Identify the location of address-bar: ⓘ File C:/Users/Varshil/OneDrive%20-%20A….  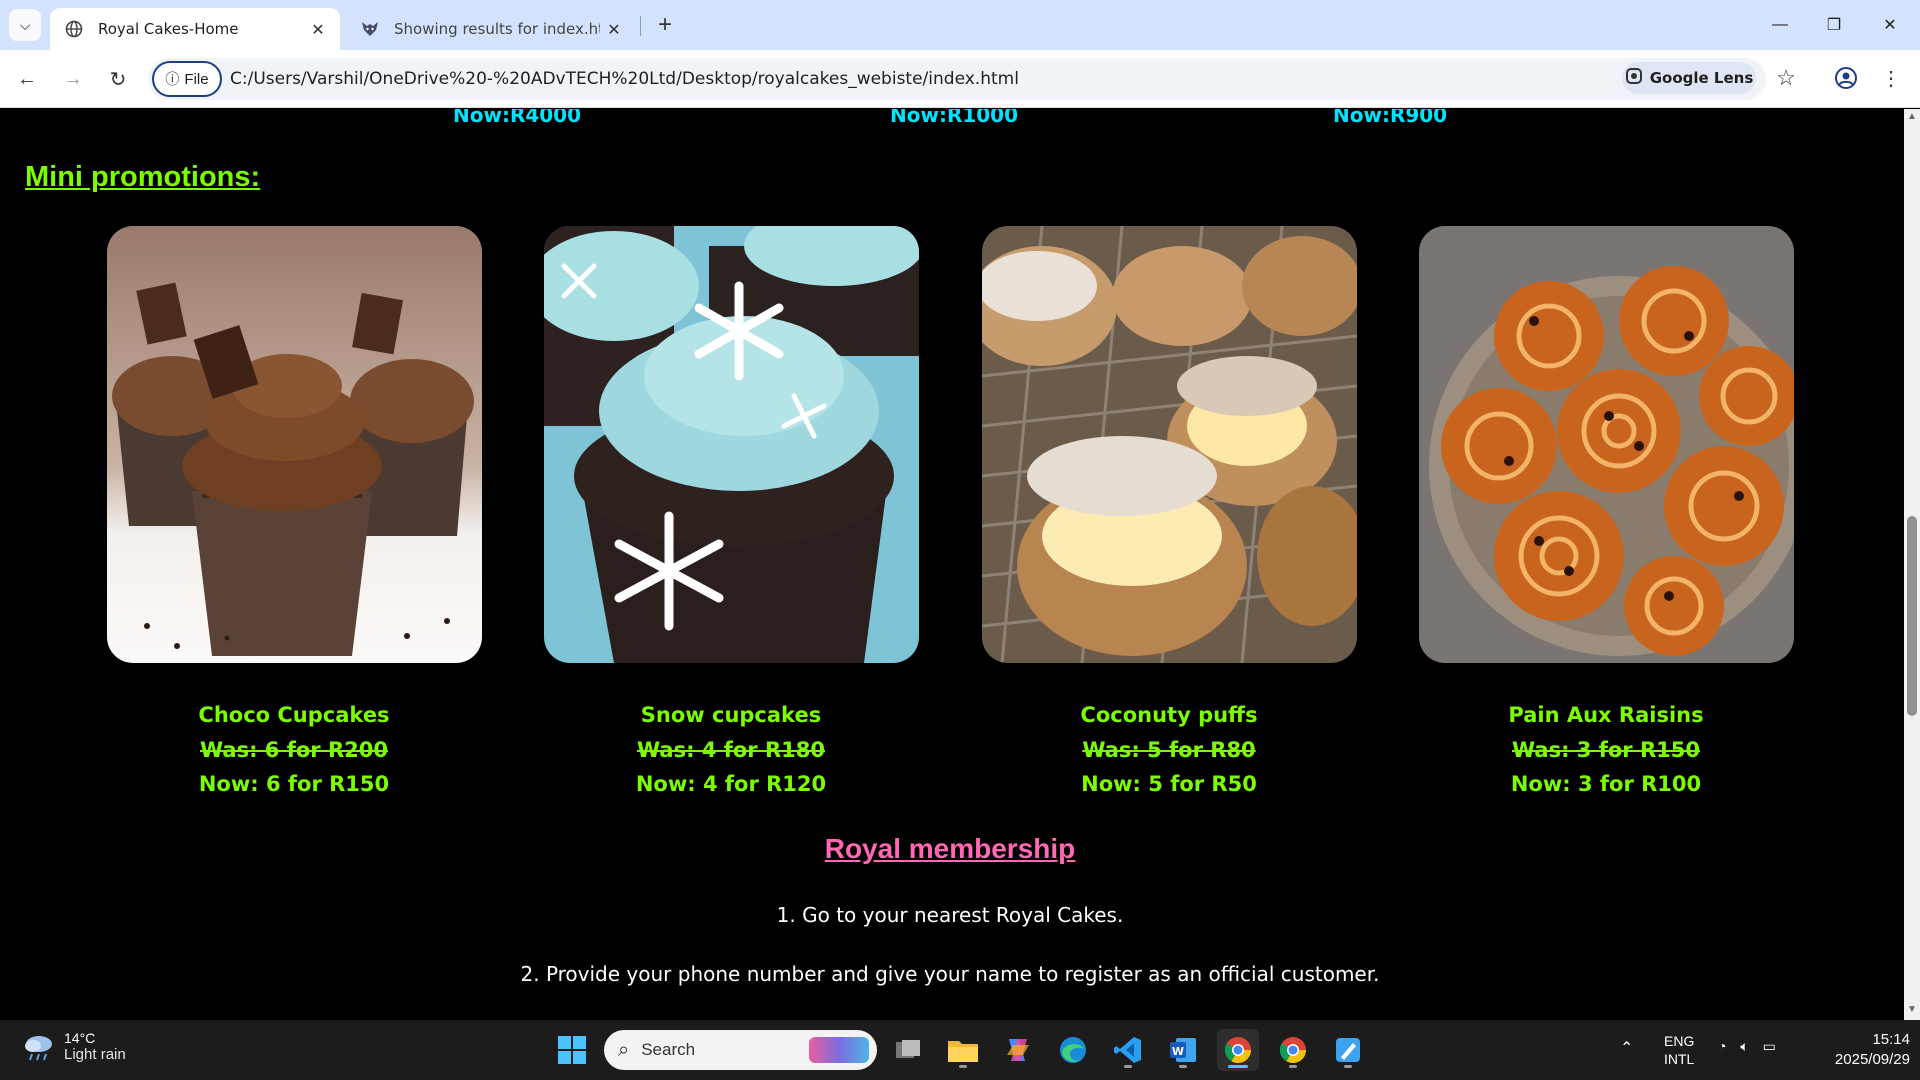
(957, 79).